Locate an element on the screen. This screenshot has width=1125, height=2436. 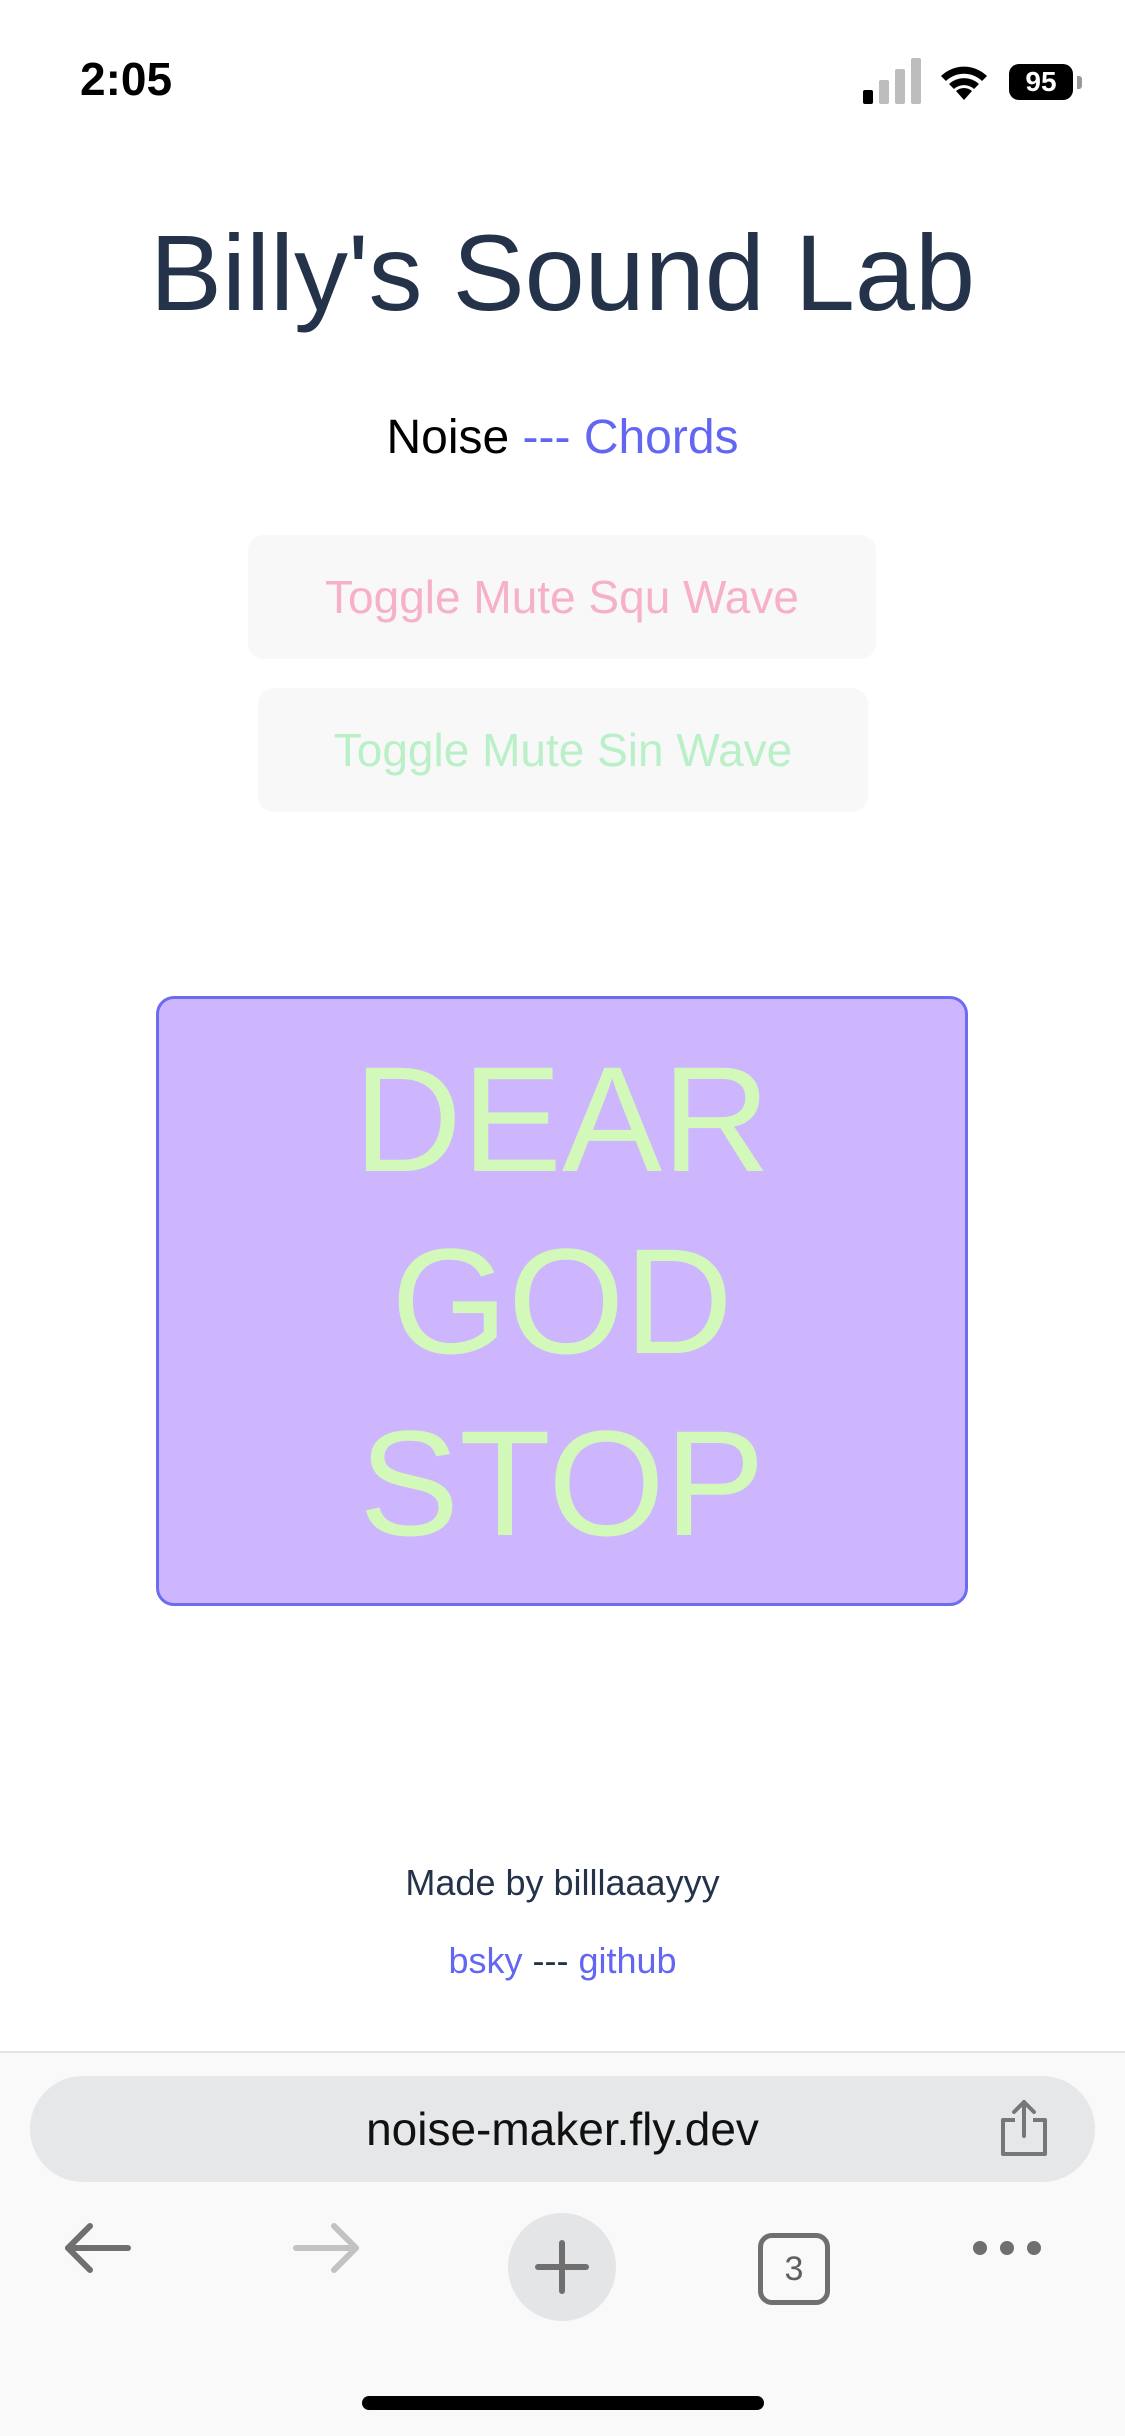
footer-credit: Made by billlaaayyy is located at coordinates (562, 1882).